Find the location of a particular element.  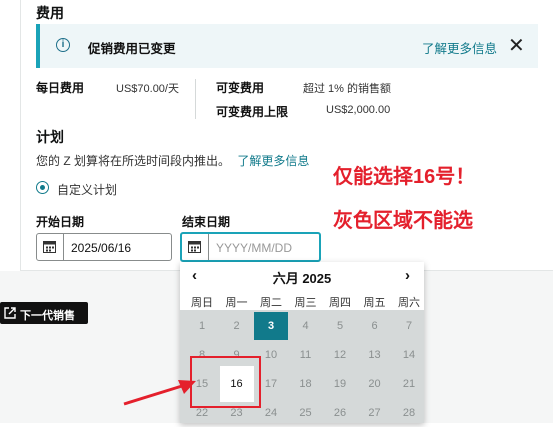

close-icon: ✕ is located at coordinates (516, 45).